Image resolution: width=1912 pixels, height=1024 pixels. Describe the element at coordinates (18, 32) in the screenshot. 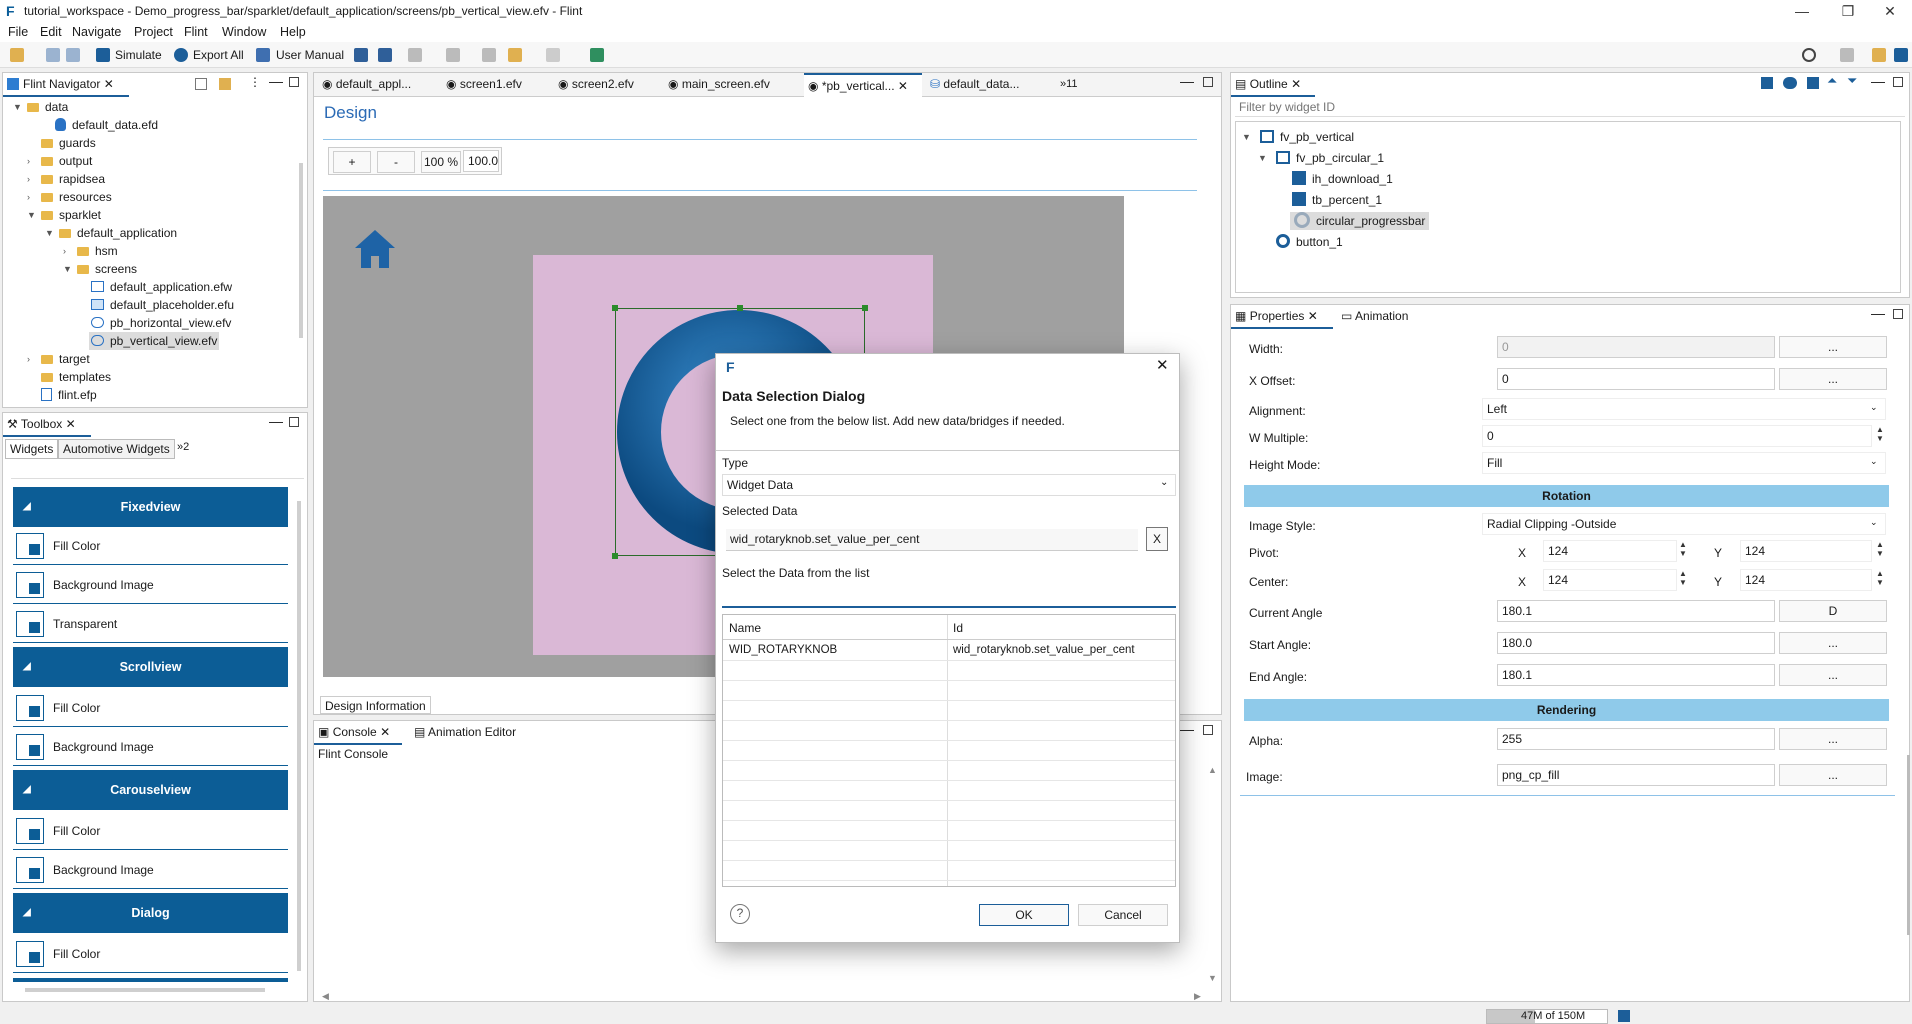

I see `menu-file: File` at that location.